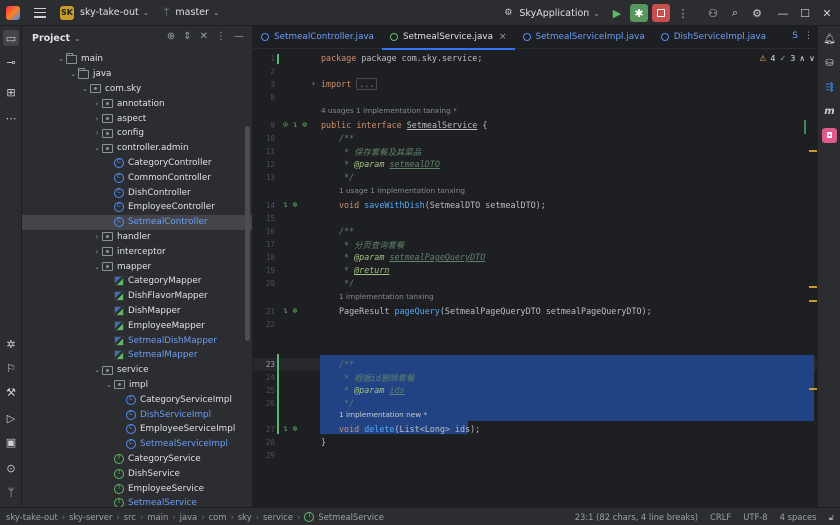 The width and height of the screenshot is (840, 525). What do you see at coordinates (735, 13) in the screenshot?
I see `search-icon: ⌕` at bounding box center [735, 13].